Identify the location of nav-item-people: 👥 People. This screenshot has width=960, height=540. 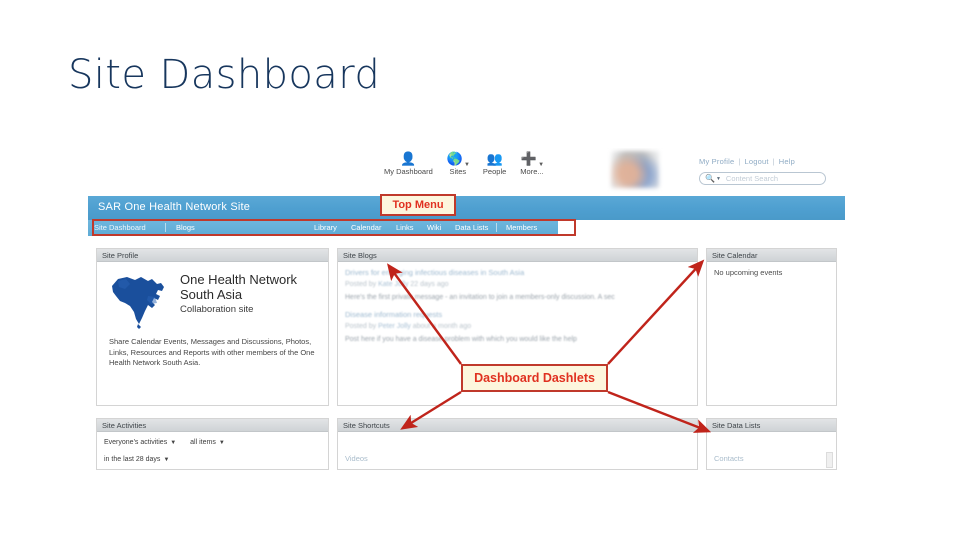
(494, 164).